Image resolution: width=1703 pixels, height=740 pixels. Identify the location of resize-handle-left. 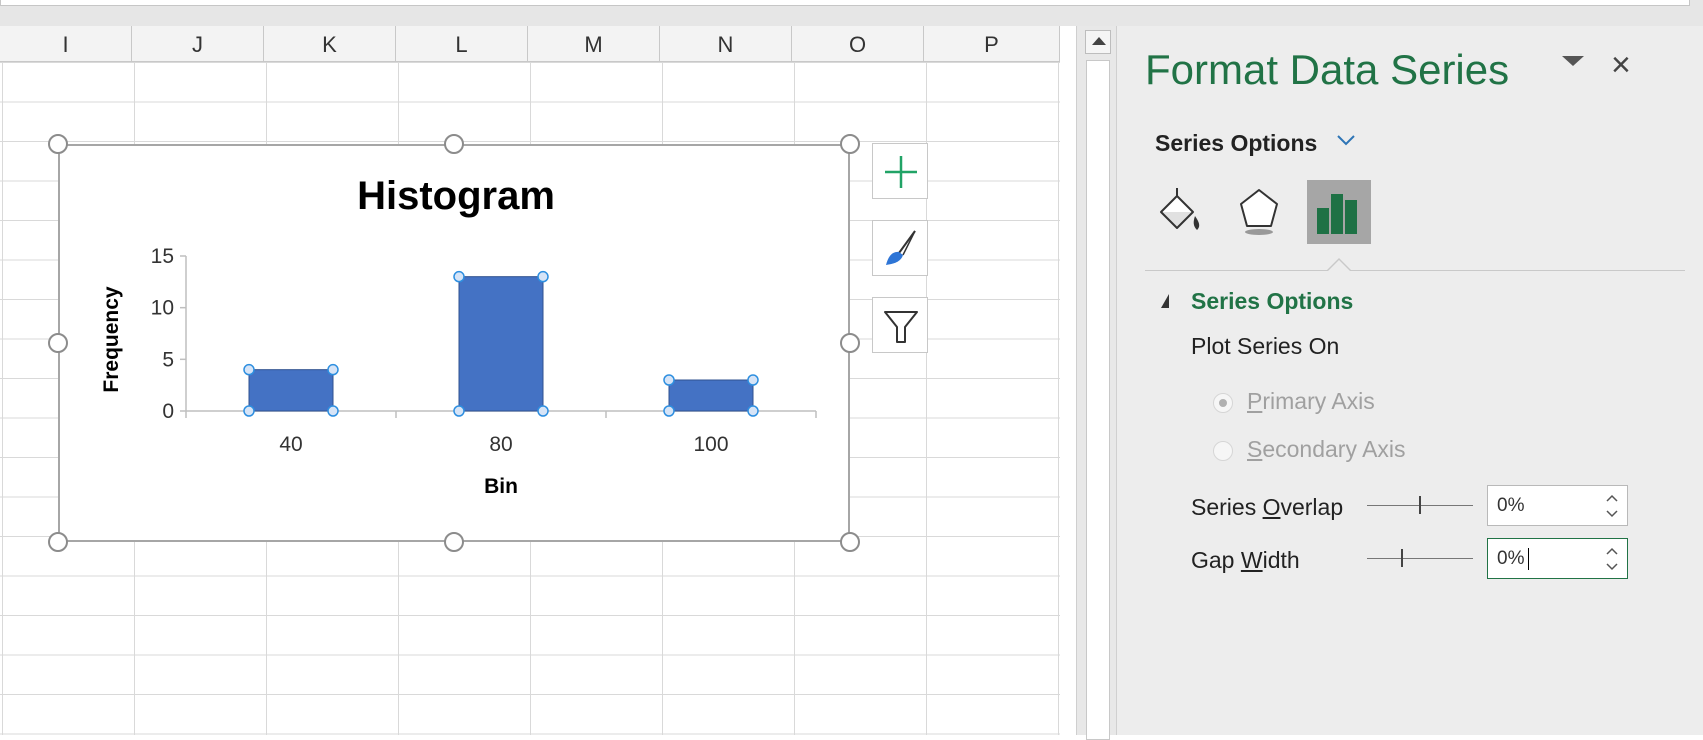
(58, 343).